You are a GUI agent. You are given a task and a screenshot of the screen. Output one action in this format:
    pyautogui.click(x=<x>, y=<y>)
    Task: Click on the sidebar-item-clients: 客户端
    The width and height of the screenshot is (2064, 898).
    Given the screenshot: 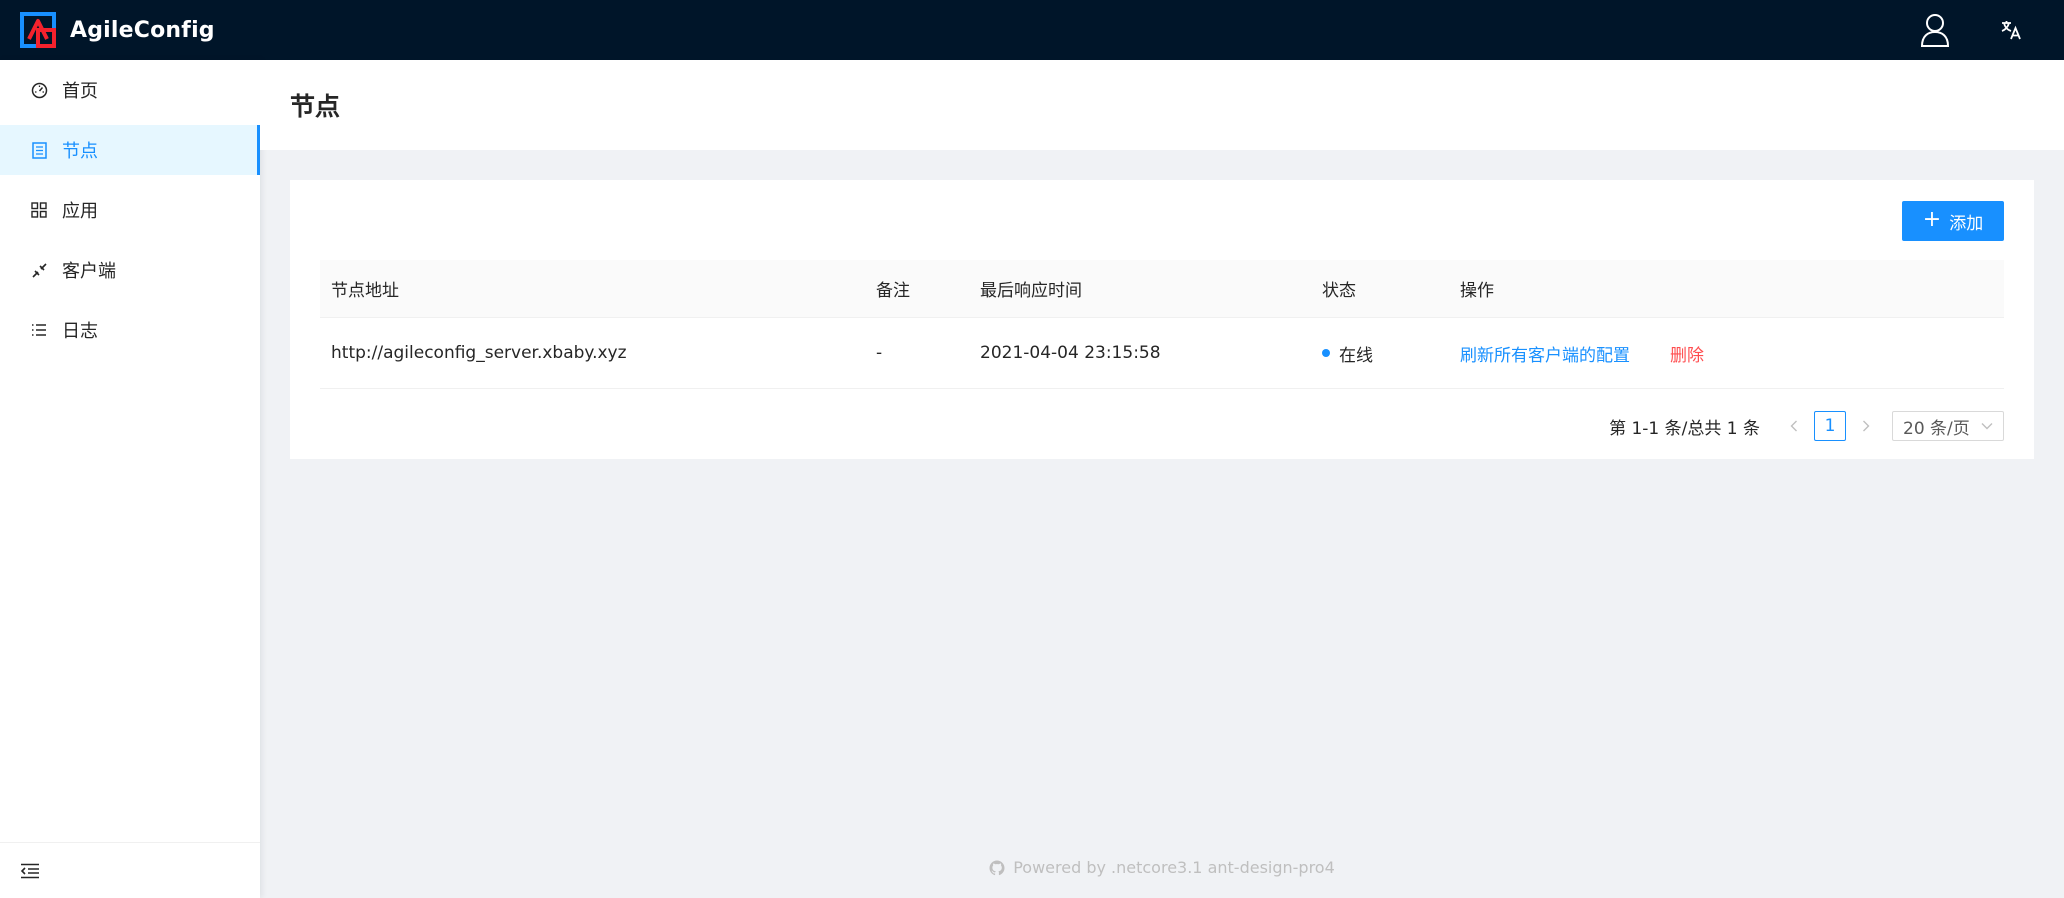 What is the action you would take?
    pyautogui.click(x=130, y=270)
    